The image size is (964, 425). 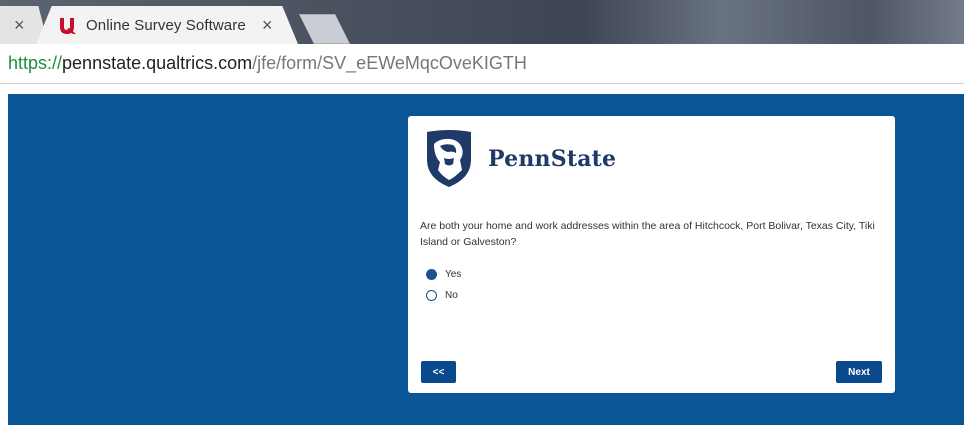 I want to click on active-tab-close-icon: ×, so click(x=267, y=25).